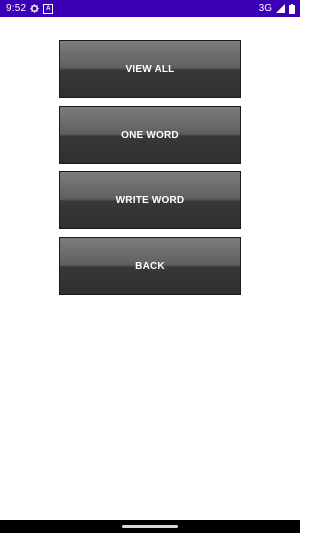 The height and width of the screenshot is (533, 320). I want to click on back-button: BACK, so click(150, 266).